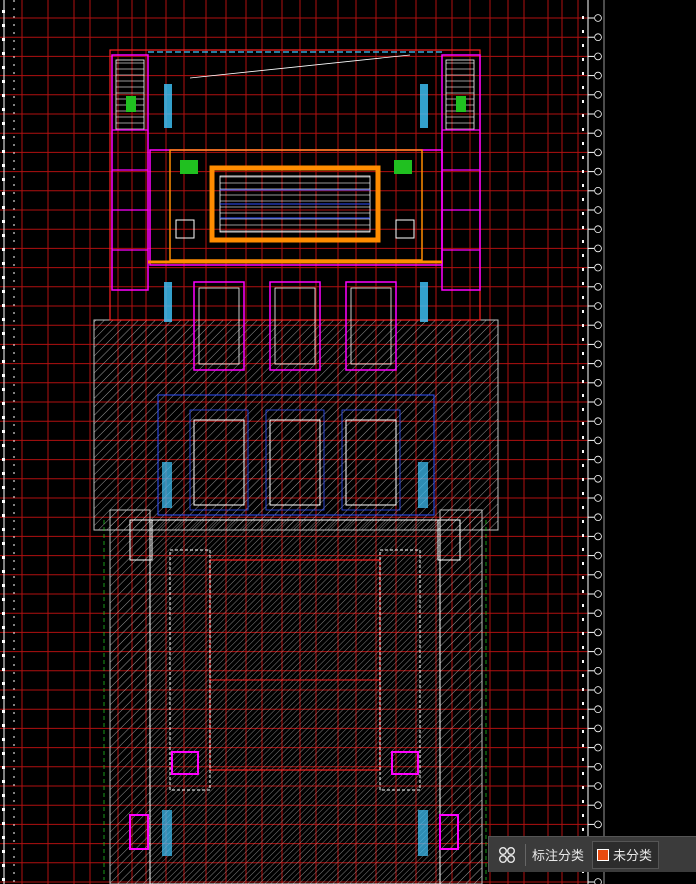 The image size is (696, 884). Describe the element at coordinates (507, 855) in the screenshot. I see `grid-four-icon` at that location.